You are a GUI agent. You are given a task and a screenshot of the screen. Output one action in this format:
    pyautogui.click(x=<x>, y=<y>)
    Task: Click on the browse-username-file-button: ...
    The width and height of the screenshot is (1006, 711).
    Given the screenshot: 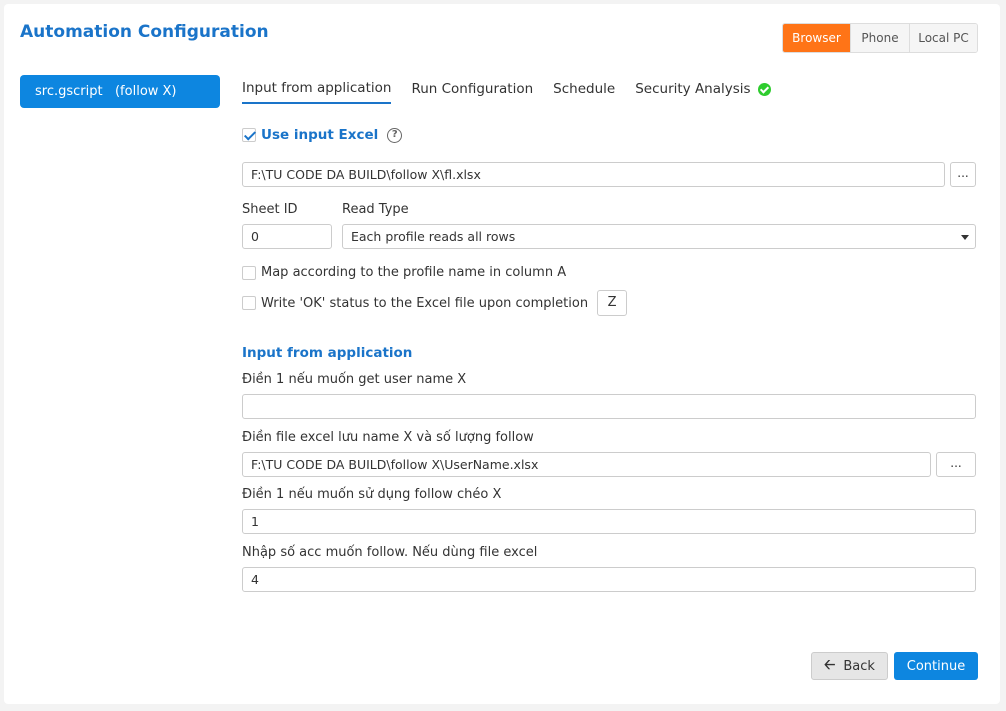 What is the action you would take?
    pyautogui.click(x=956, y=464)
    